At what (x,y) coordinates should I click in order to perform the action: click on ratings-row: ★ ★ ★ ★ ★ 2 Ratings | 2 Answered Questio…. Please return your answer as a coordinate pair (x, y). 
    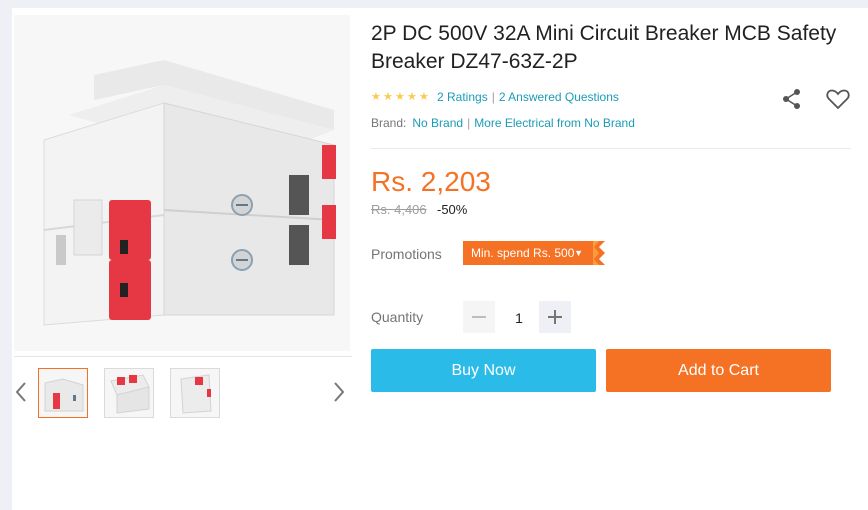
    Looking at the image, I should click on (495, 97).